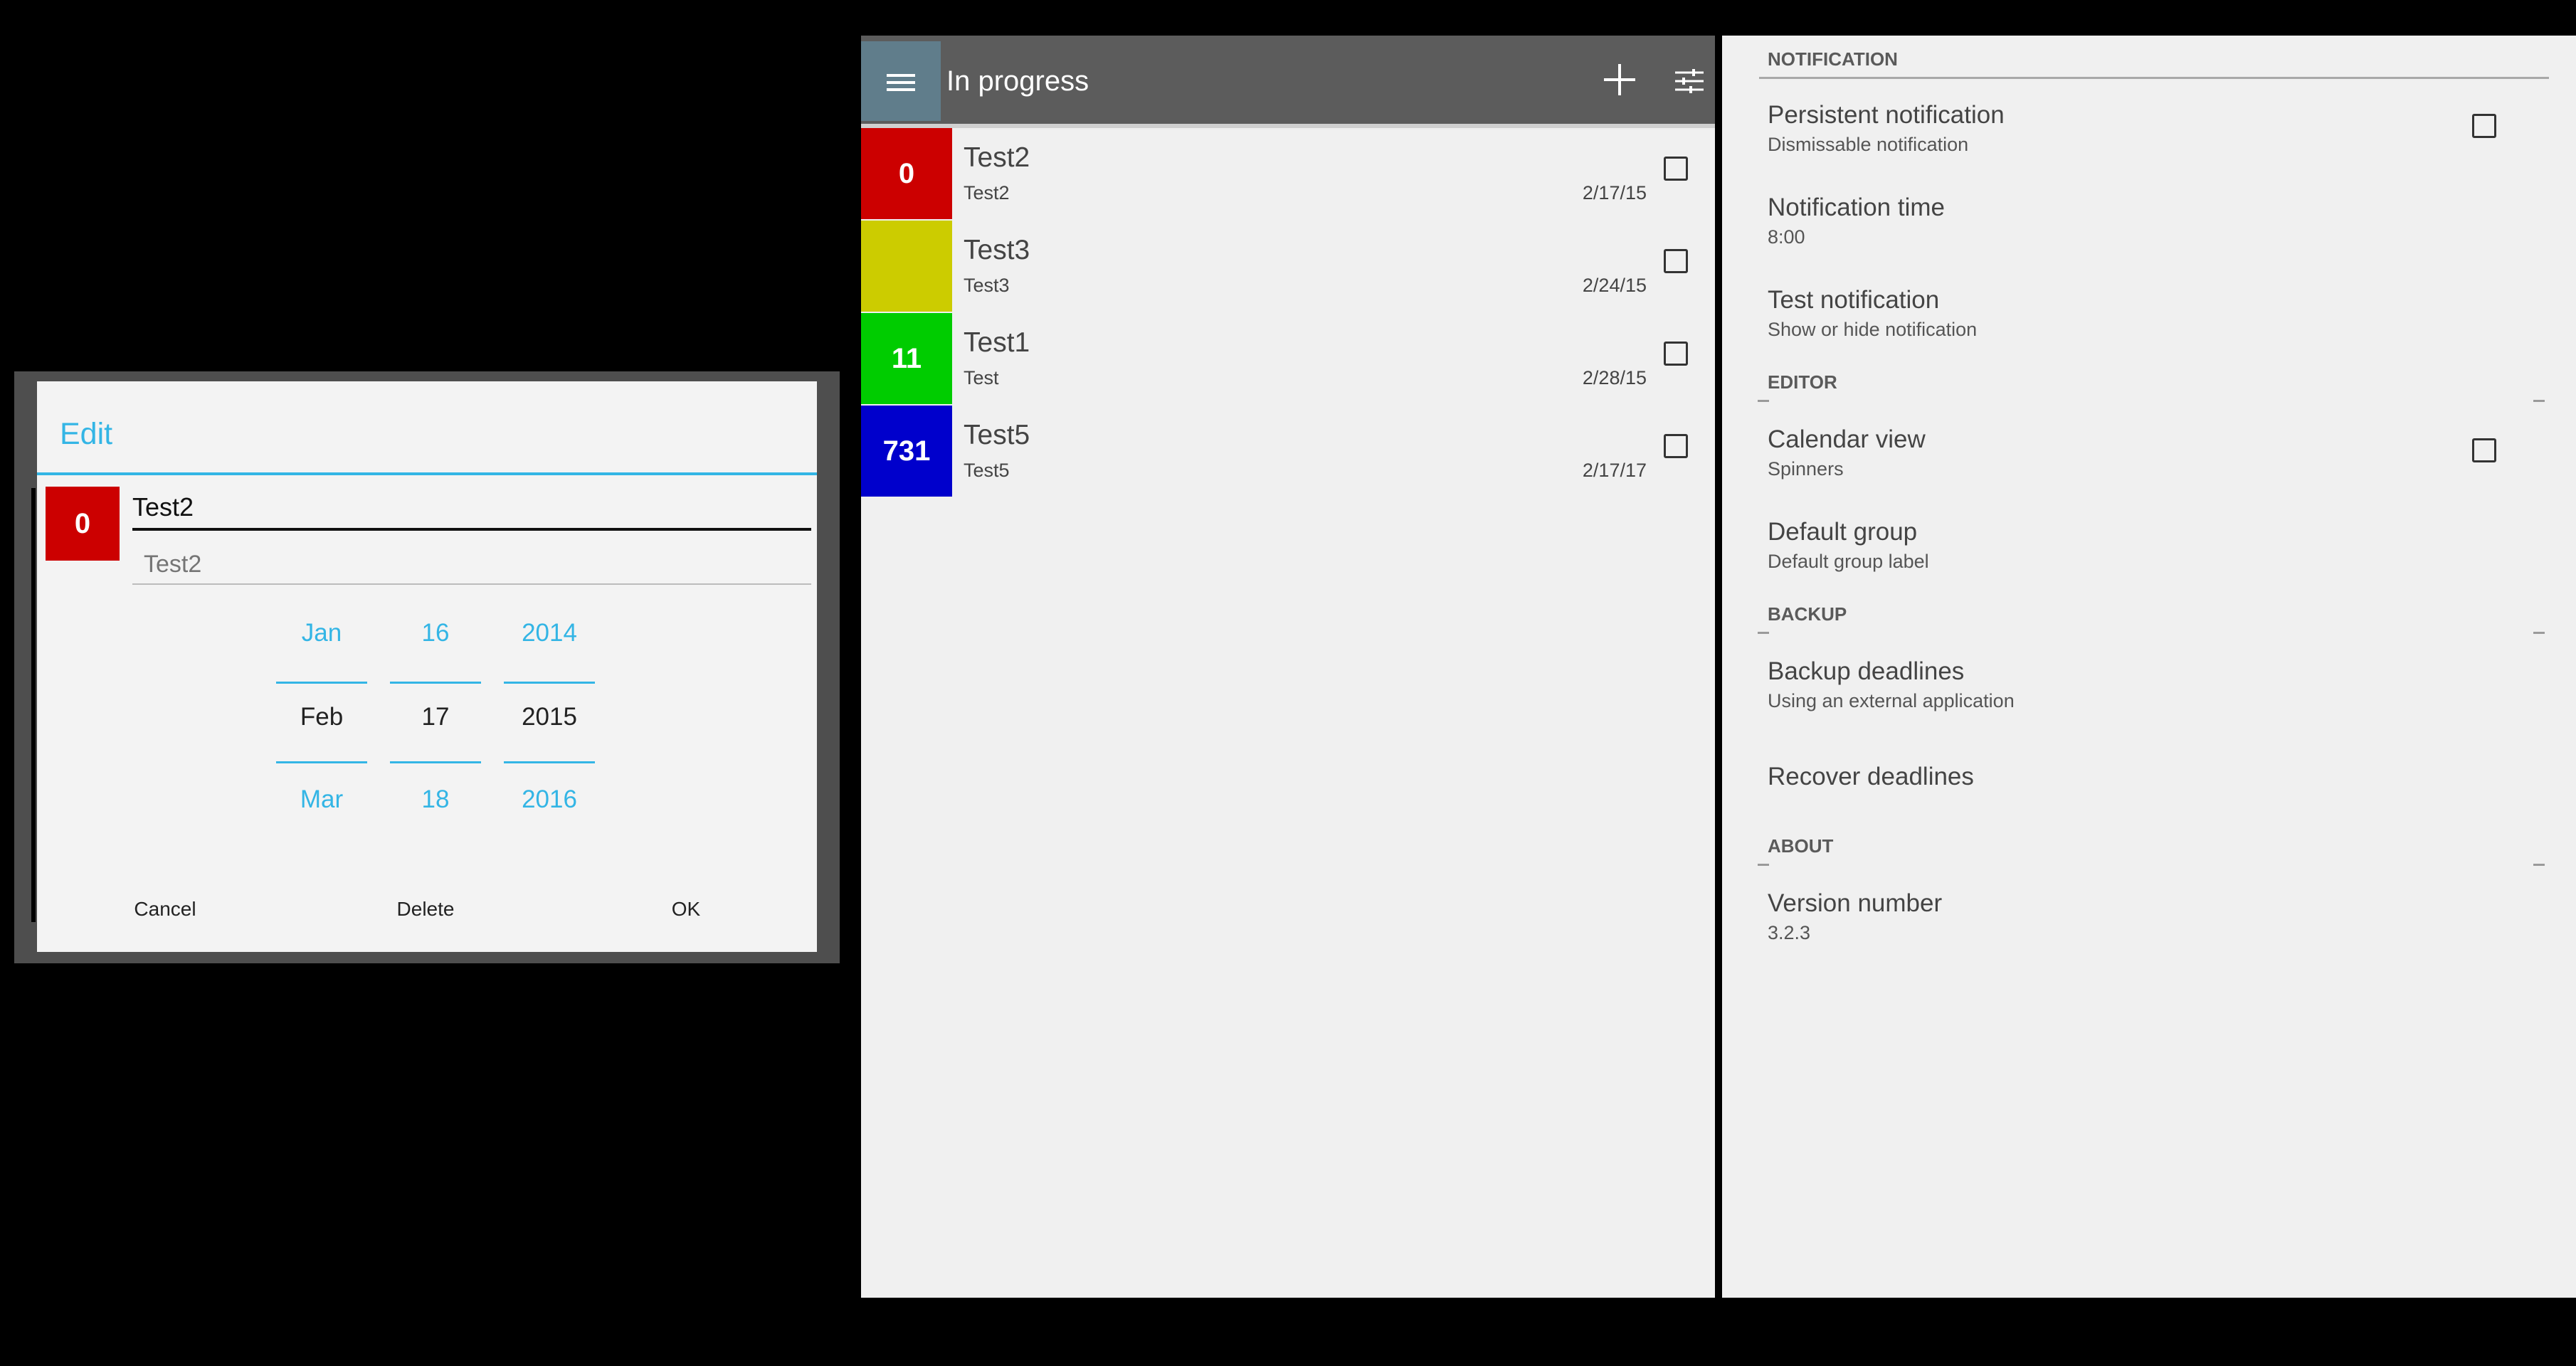 The height and width of the screenshot is (1366, 2576). What do you see at coordinates (1615, 192) in the screenshot?
I see `item-date: 2/17/15` at bounding box center [1615, 192].